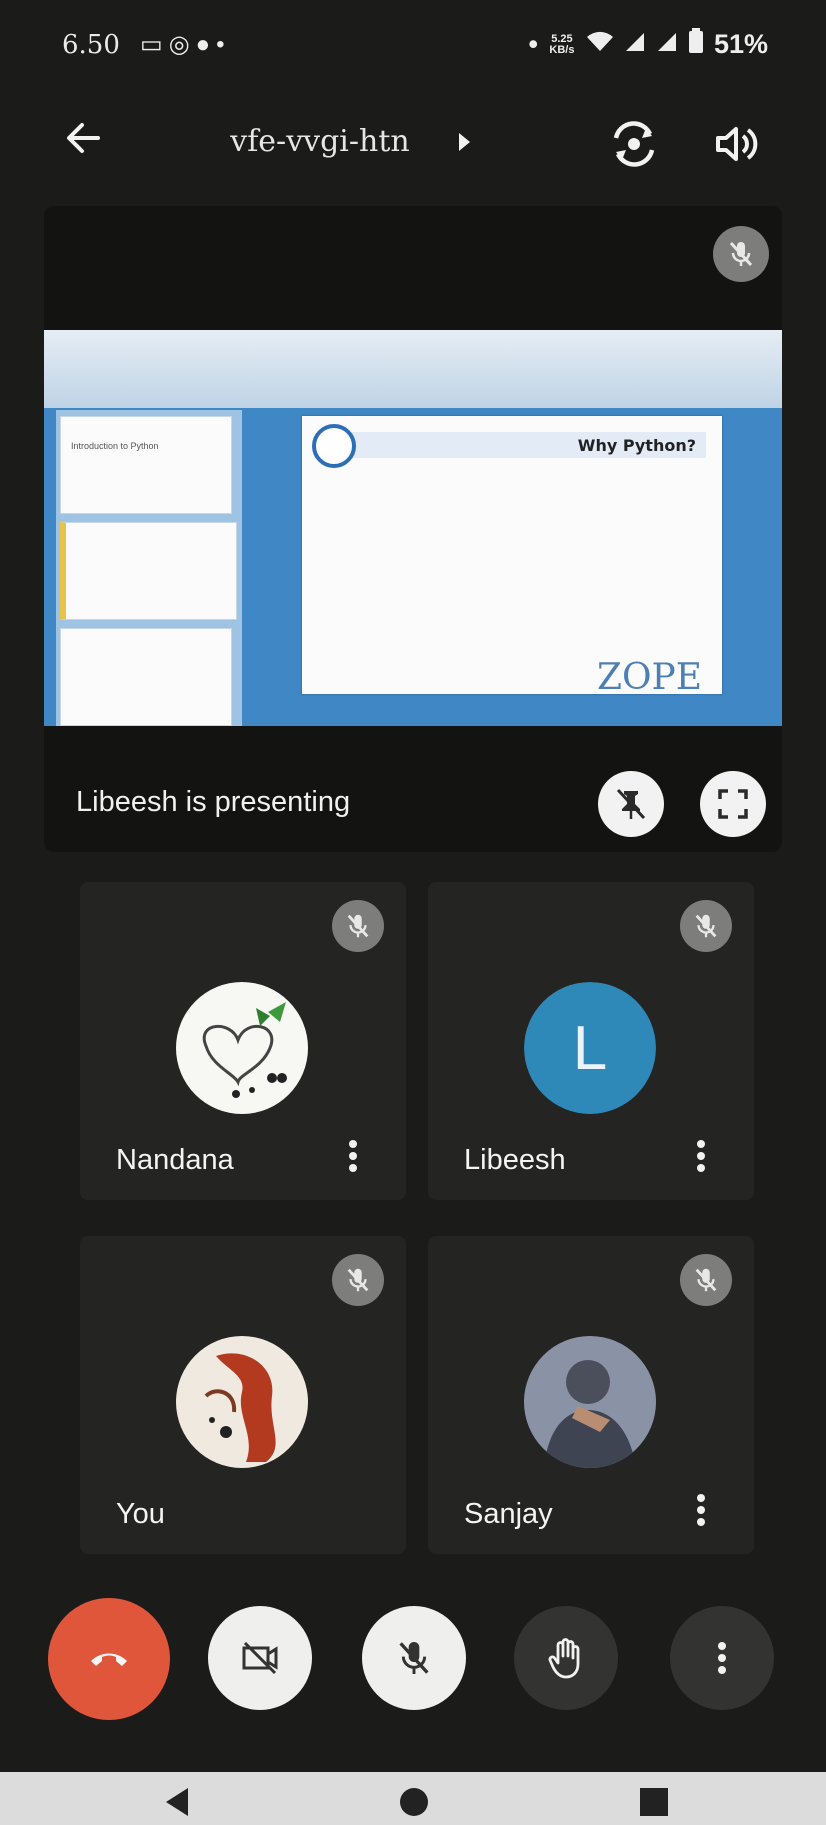 The height and width of the screenshot is (1825, 826). What do you see at coordinates (413, 369) in the screenshot?
I see `presentation-app-toolbar` at bounding box center [413, 369].